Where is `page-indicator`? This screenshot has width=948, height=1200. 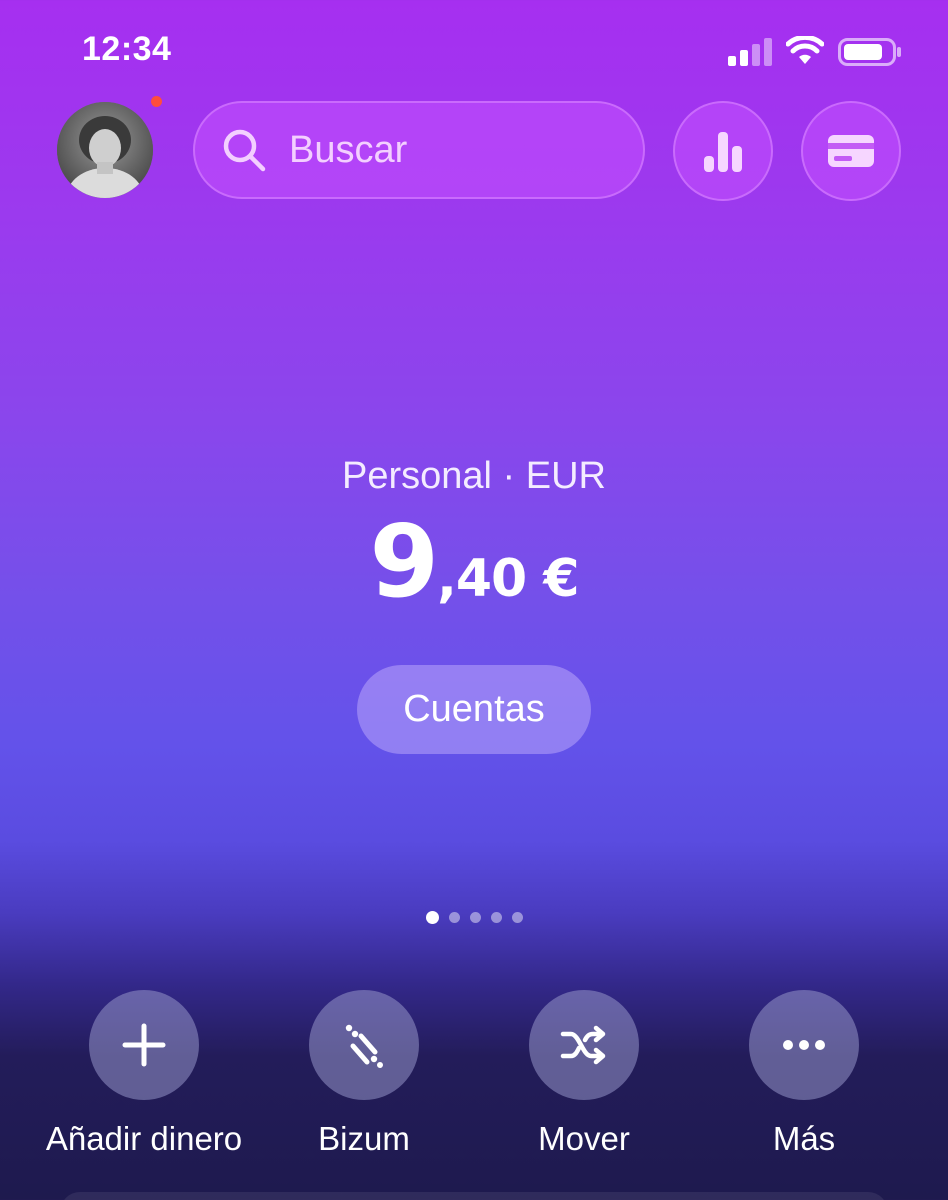
page-indicator is located at coordinates (474, 917).